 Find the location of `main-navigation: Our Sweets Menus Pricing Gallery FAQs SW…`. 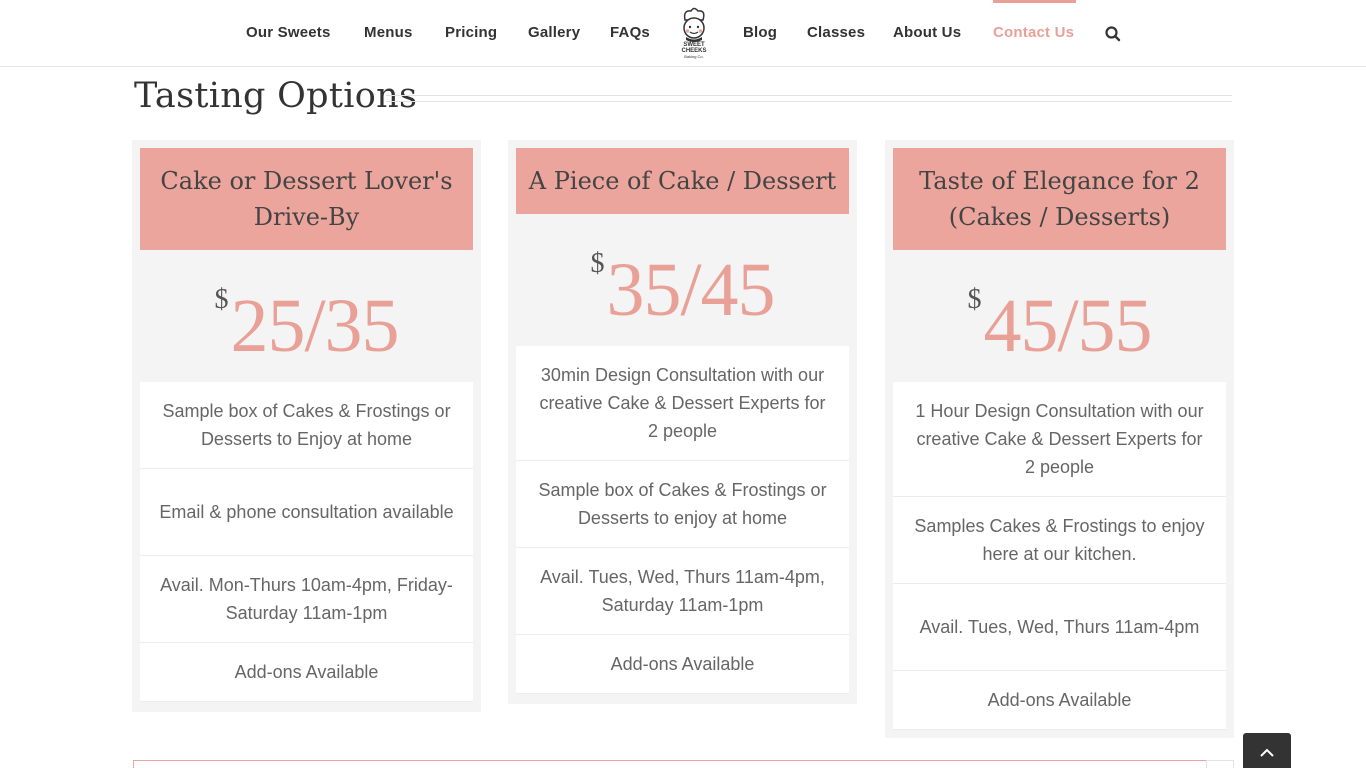

main-navigation: Our Sweets Menus Pricing Gallery FAQs SW… is located at coordinates (683, 33).